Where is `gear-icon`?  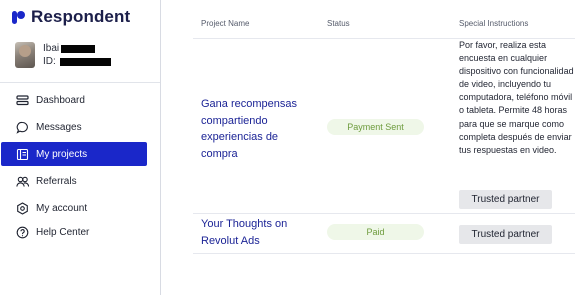 gear-icon is located at coordinates (22, 208).